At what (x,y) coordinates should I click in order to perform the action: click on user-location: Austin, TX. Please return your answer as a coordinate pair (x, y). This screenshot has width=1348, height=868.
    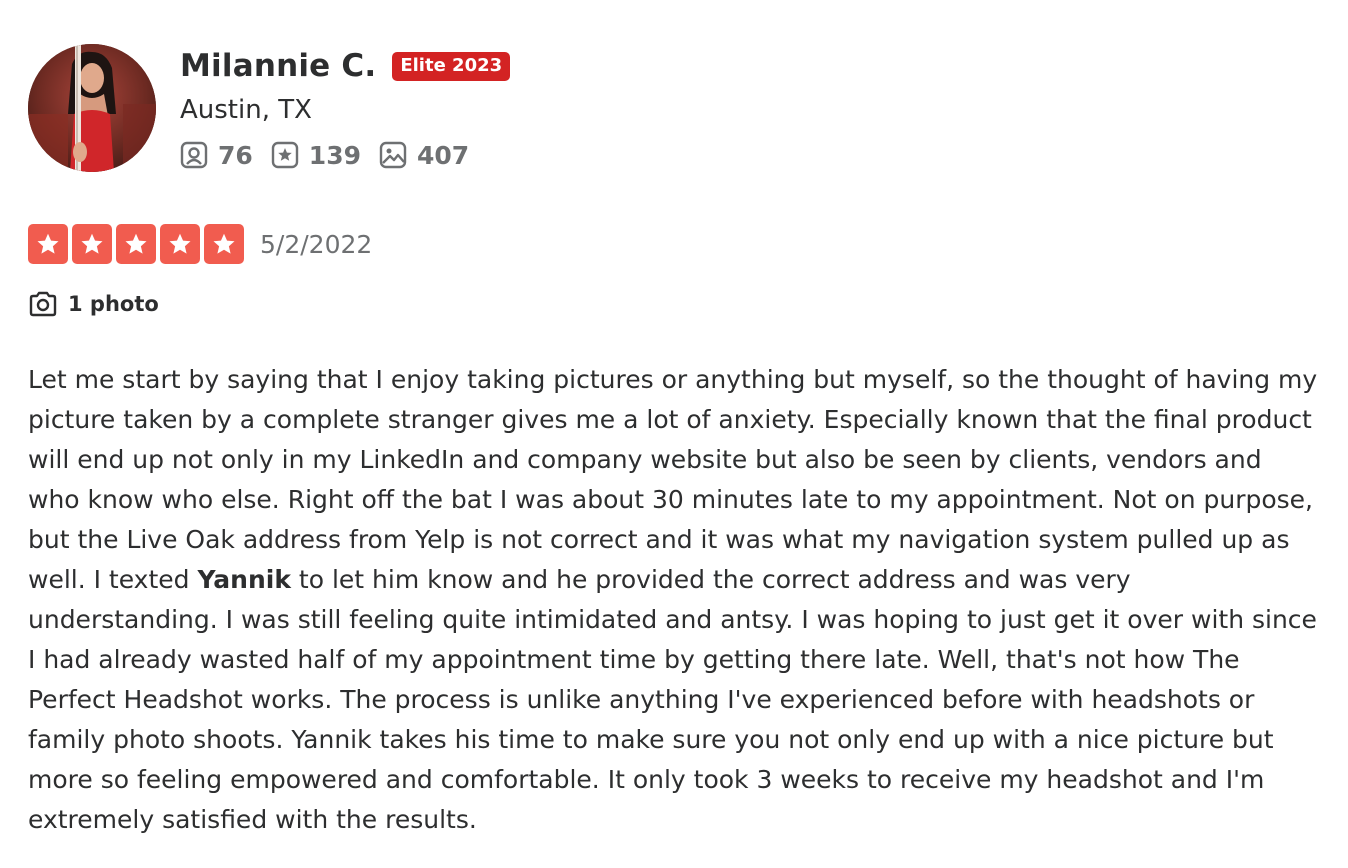
    Looking at the image, I should click on (246, 110).